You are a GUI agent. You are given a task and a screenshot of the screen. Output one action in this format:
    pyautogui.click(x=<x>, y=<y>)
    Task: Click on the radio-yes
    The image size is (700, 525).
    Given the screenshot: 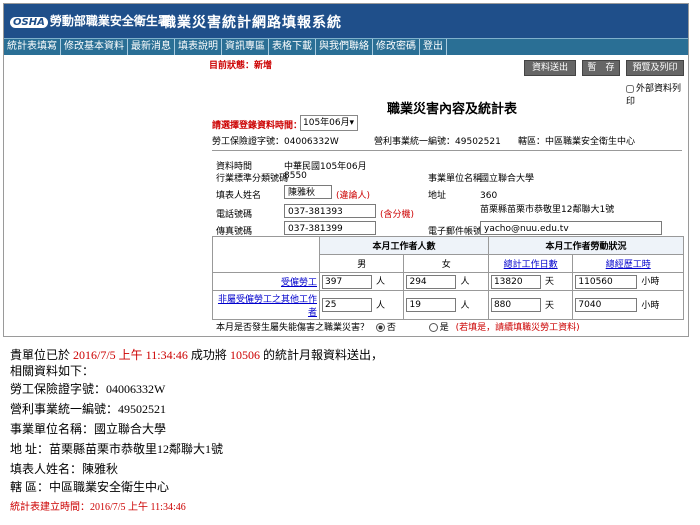 What is the action you would take?
    pyautogui.click(x=433, y=327)
    